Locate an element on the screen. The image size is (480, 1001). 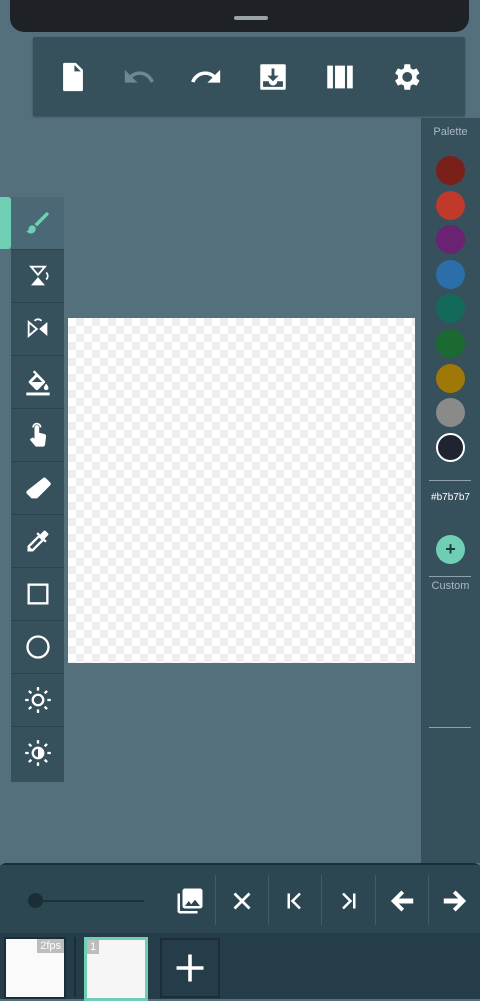
eraser-icon is located at coordinates (38, 488).